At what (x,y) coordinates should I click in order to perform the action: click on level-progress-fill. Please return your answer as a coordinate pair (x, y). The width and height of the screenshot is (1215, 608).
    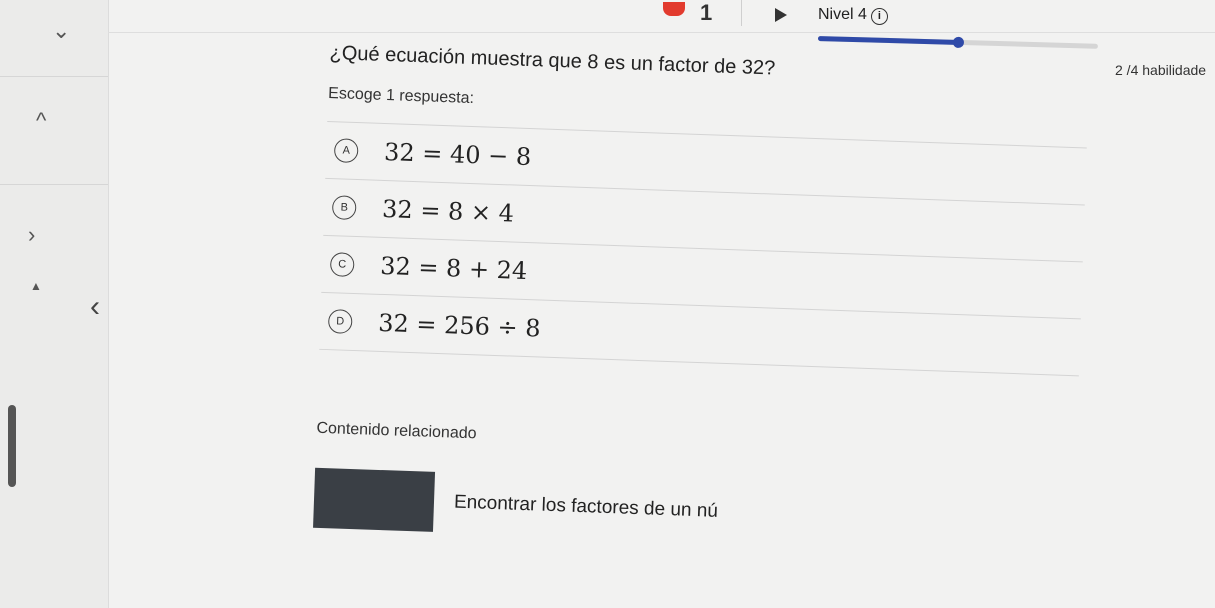
    Looking at the image, I should click on (888, 40).